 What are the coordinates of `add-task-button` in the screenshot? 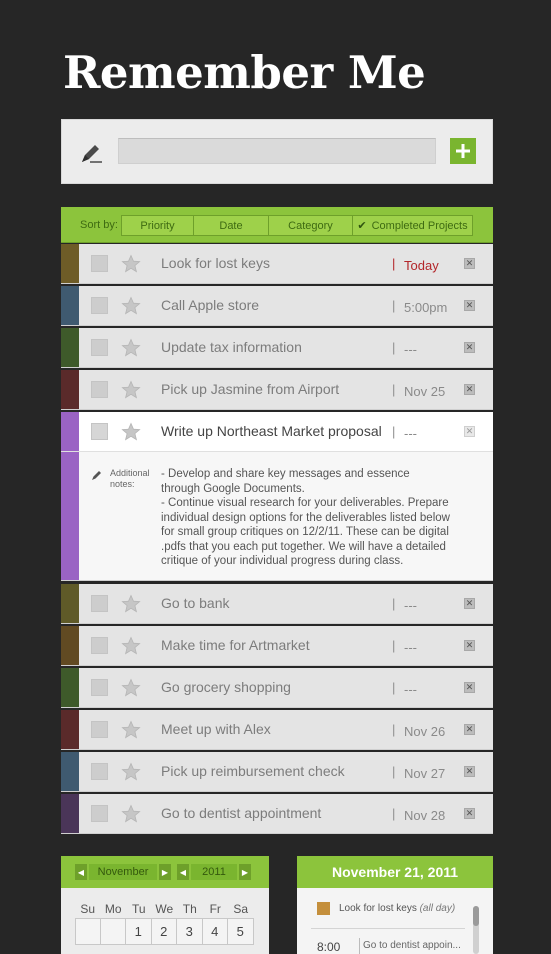 It's located at (463, 151).